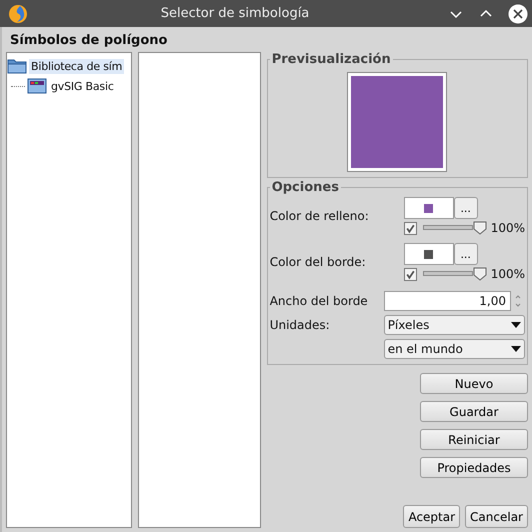 This screenshot has width=532, height=532. What do you see at coordinates (331, 59) in the screenshot?
I see `group-title: Previsualización` at bounding box center [331, 59].